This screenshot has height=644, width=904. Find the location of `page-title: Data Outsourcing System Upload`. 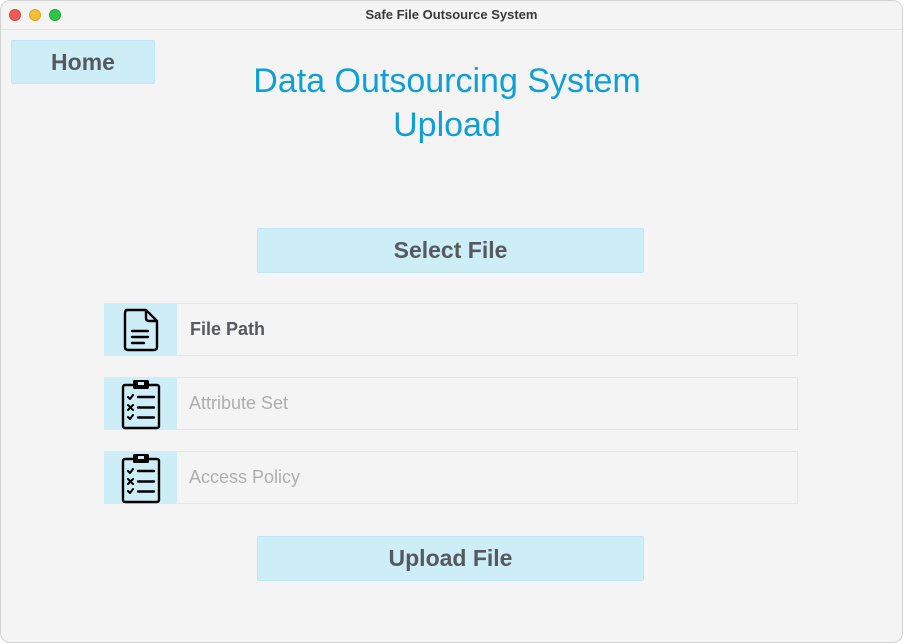

page-title: Data Outsourcing System Upload is located at coordinates (447, 103).